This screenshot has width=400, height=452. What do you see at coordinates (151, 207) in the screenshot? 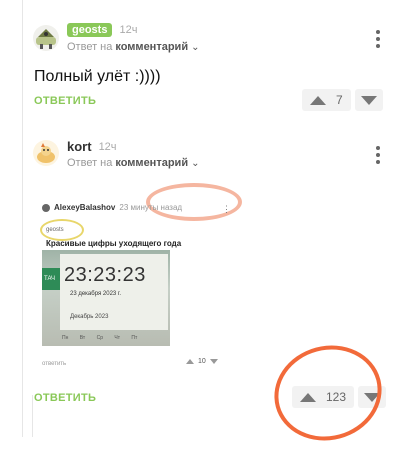
I see `embedded-time: 23 минуты назад` at bounding box center [151, 207].